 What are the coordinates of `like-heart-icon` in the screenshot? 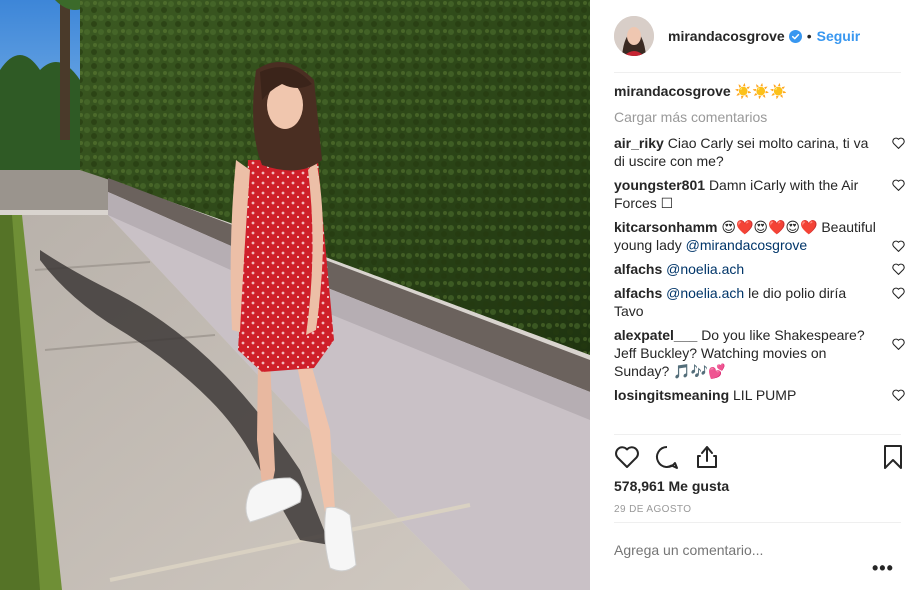 It's located at (627, 457).